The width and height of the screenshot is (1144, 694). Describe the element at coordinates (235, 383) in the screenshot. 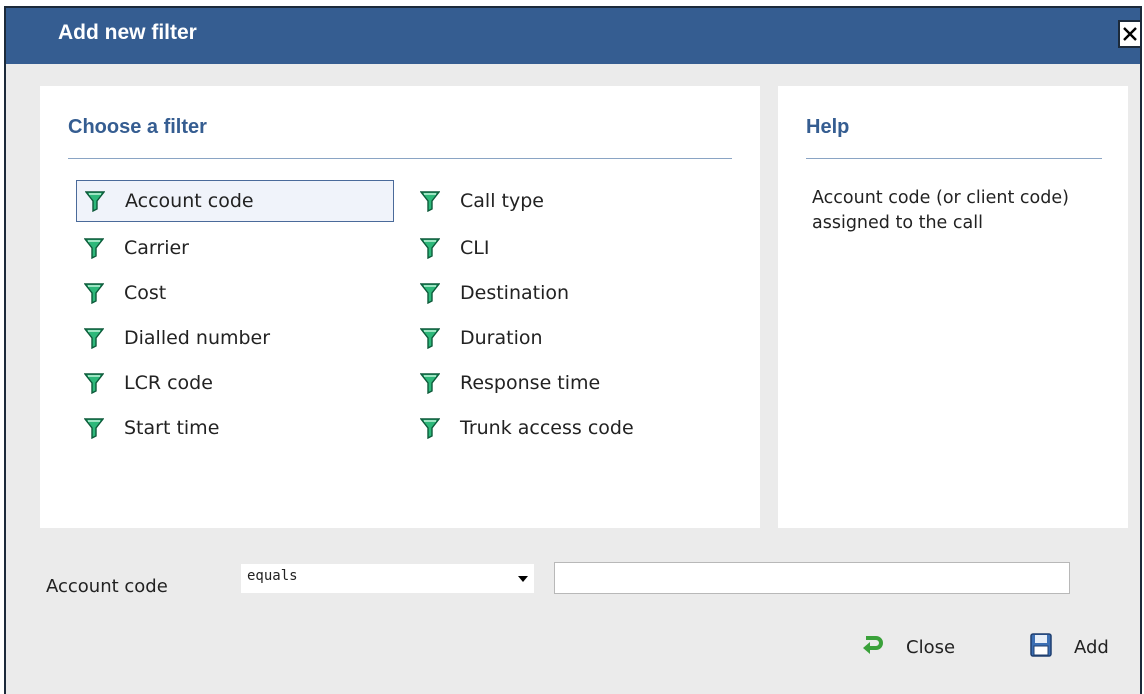

I see `filter-item-lcr-code: LCR code` at that location.